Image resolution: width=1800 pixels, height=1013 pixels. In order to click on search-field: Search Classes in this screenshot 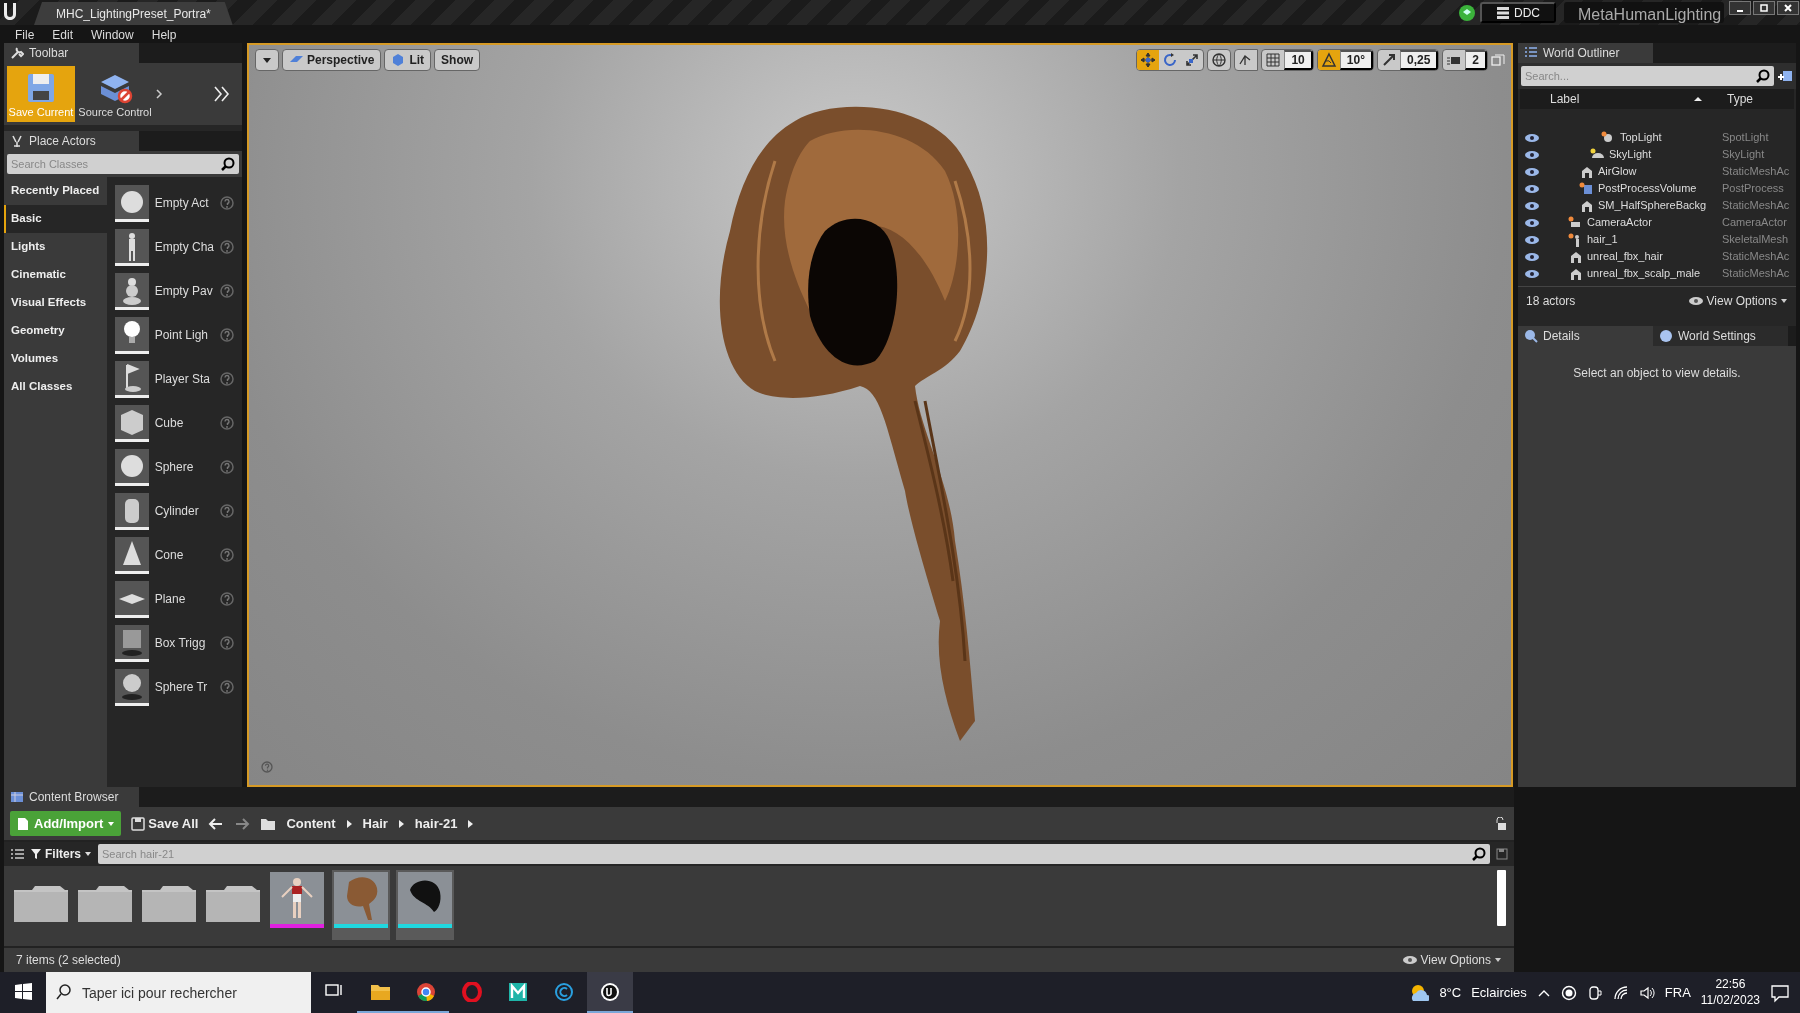, I will do `click(123, 164)`.